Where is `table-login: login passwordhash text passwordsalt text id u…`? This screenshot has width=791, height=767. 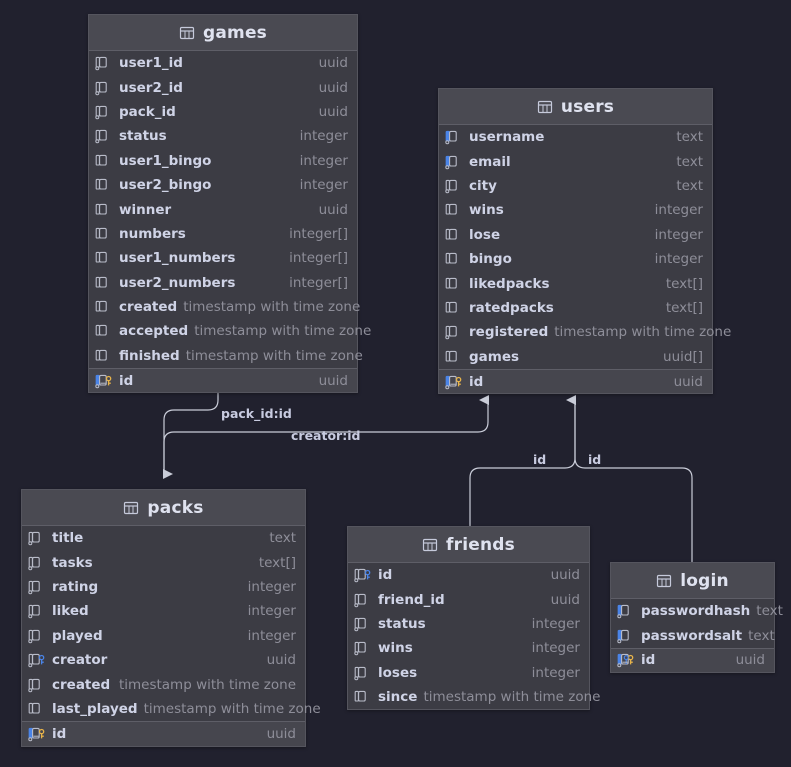 table-login: login passwordhash text passwordsalt text id u… is located at coordinates (696, 618).